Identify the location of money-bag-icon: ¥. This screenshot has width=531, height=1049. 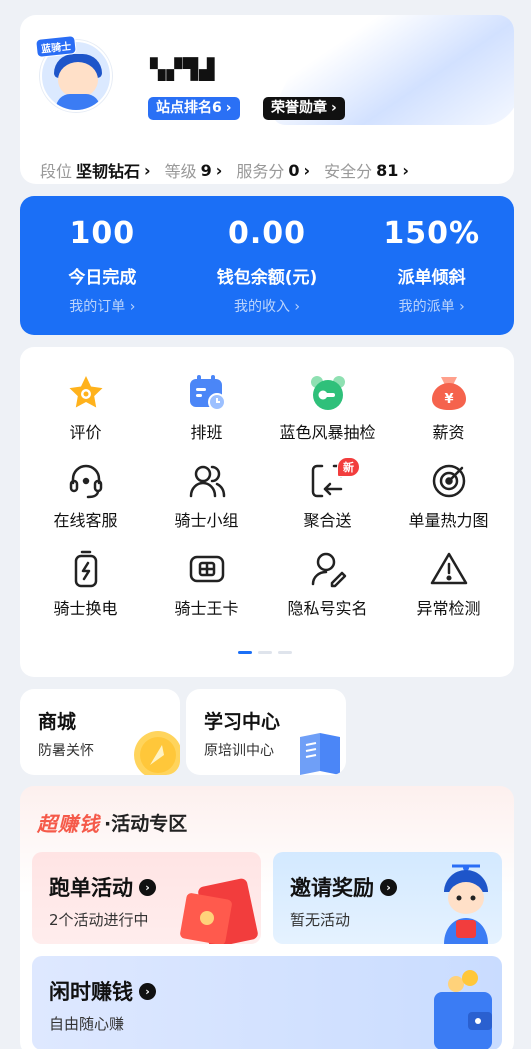
(449, 393).